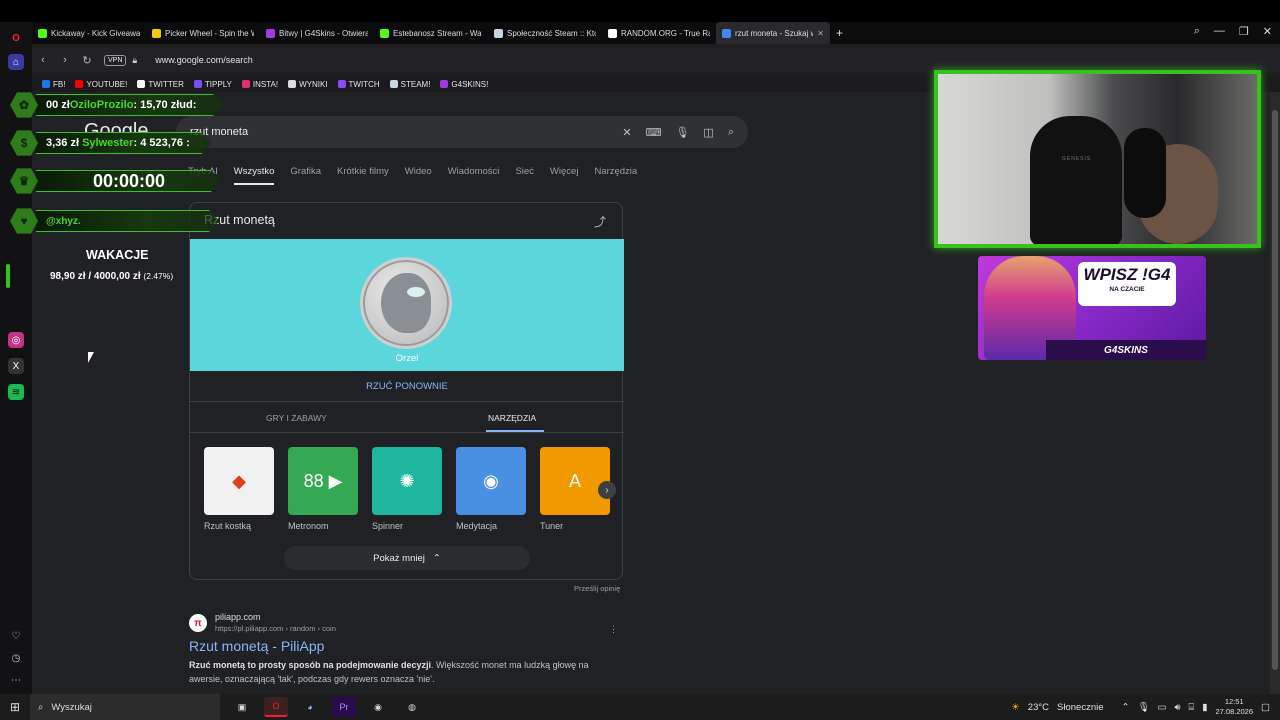 The width and height of the screenshot is (1280, 720). I want to click on chevron-up-icon: ⌃, so click(1126, 707).